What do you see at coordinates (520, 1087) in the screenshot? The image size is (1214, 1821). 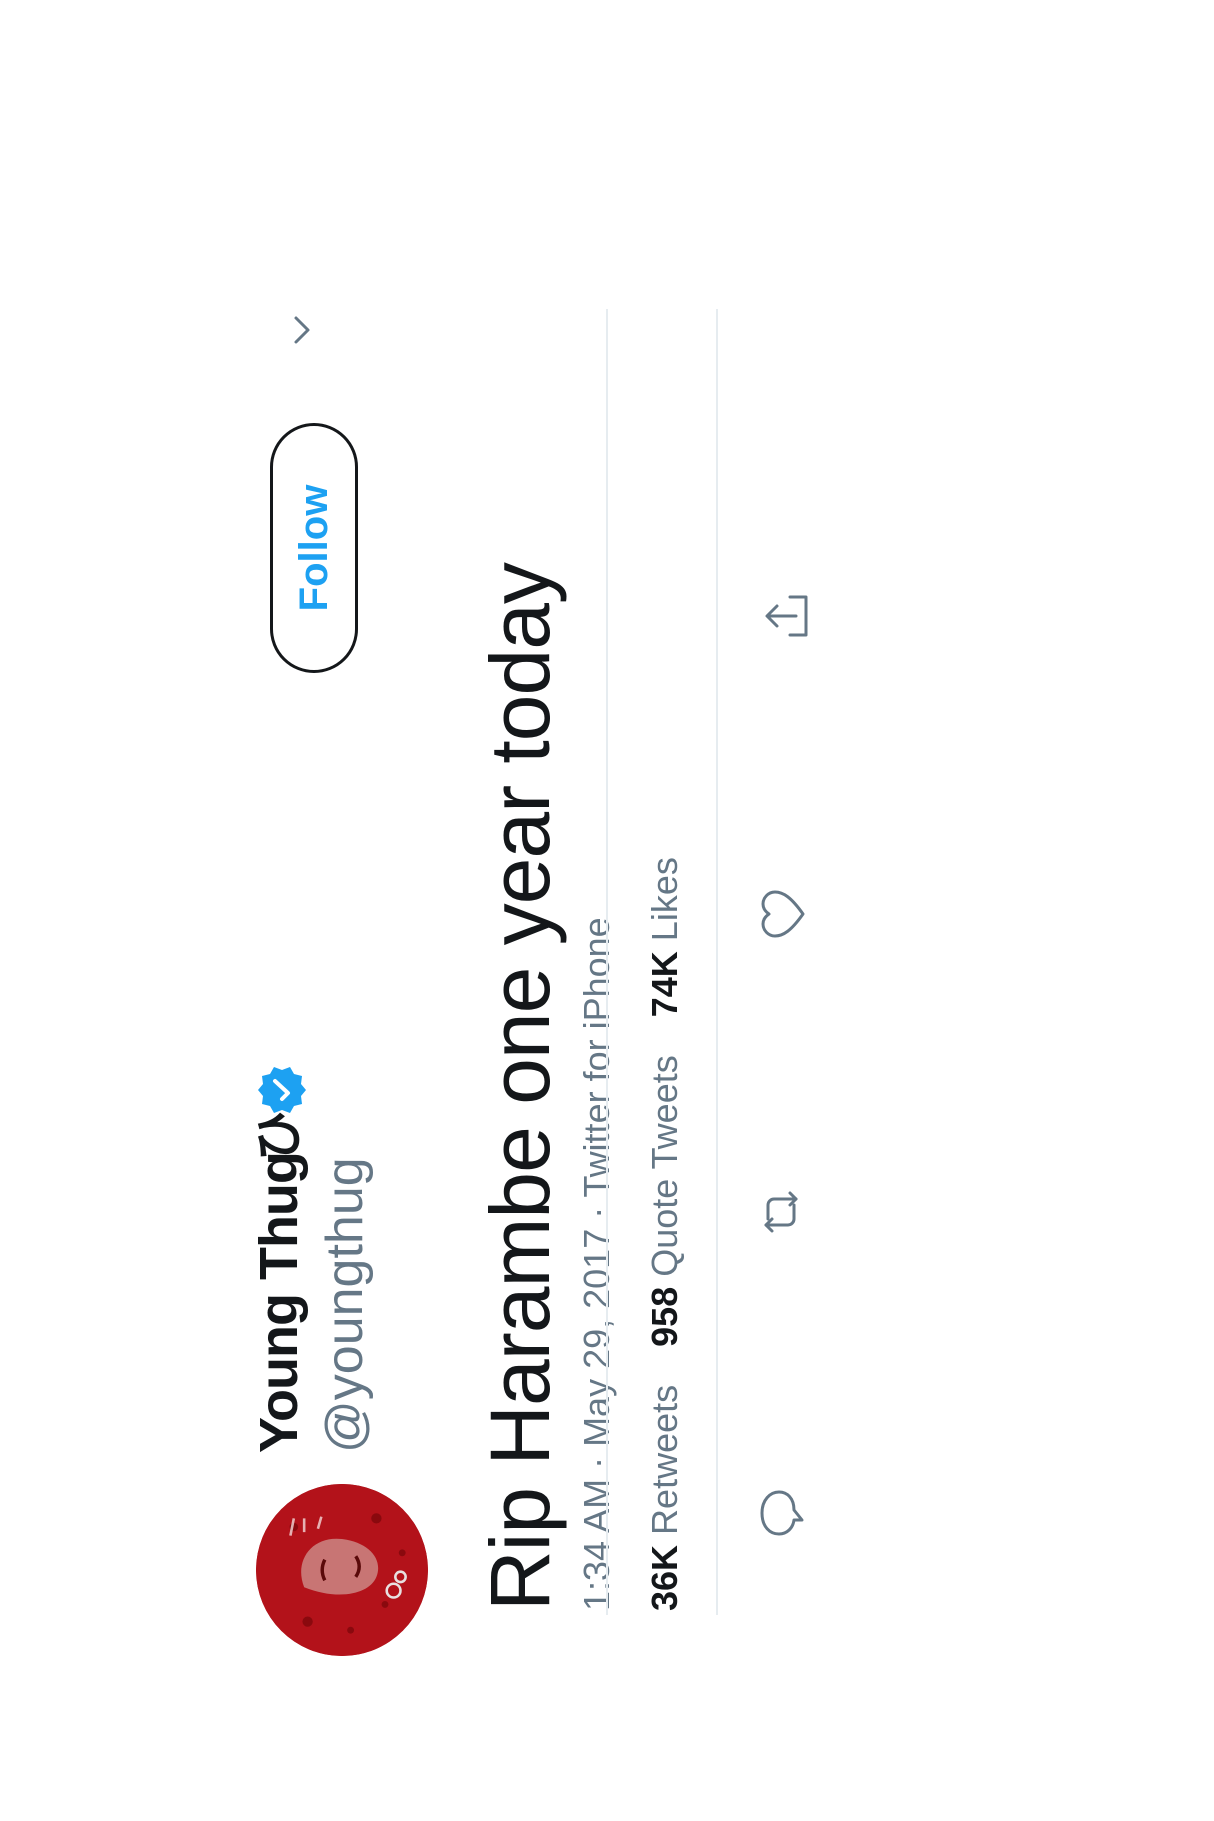 I see `tweet-text: Rip Harambe one year today` at bounding box center [520, 1087].